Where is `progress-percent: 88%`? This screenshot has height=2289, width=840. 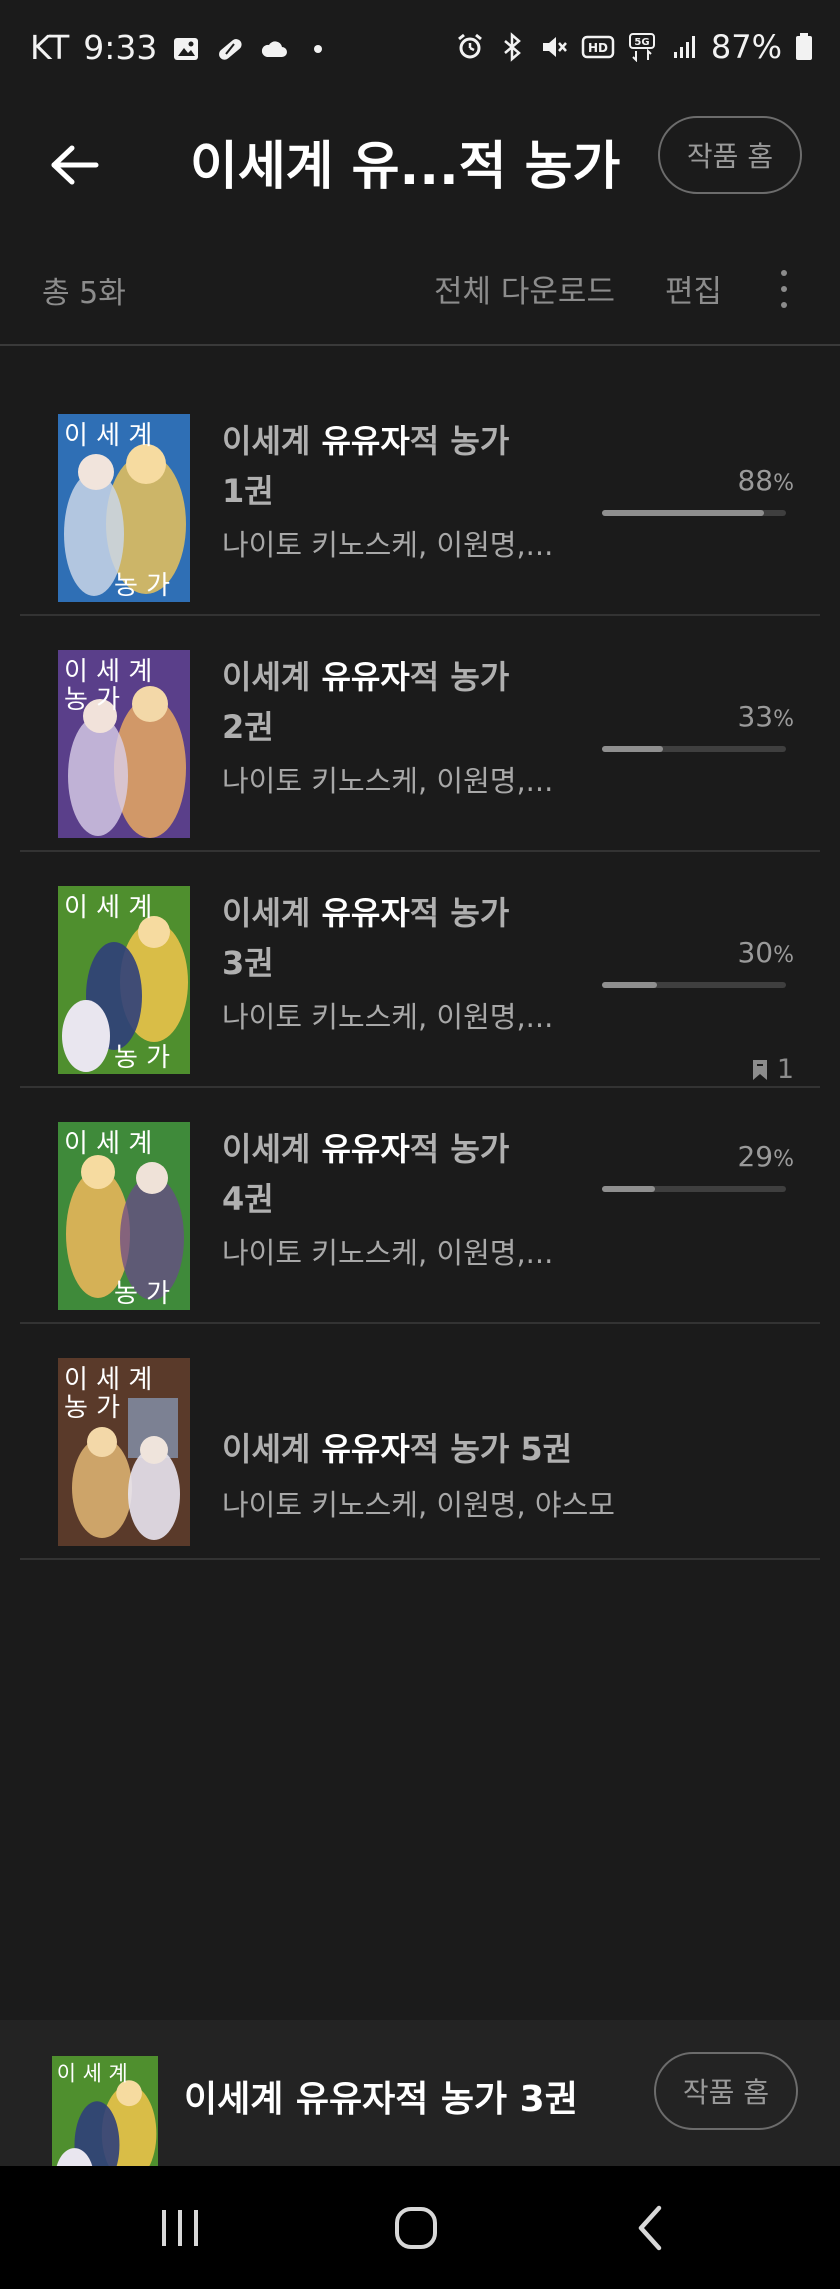
progress-percent: 88% is located at coordinates (765, 480).